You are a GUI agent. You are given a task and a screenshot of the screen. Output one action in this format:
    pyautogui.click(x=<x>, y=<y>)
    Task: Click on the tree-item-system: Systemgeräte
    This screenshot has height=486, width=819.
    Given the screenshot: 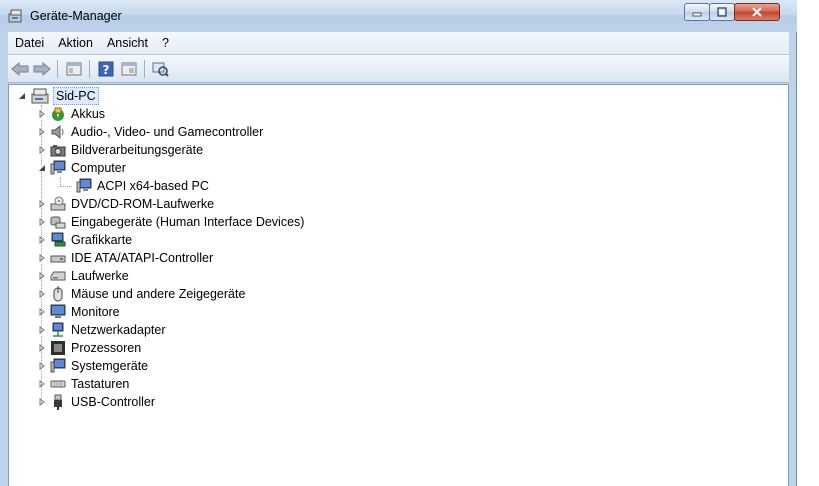 What is the action you would take?
    pyautogui.click(x=93, y=366)
    